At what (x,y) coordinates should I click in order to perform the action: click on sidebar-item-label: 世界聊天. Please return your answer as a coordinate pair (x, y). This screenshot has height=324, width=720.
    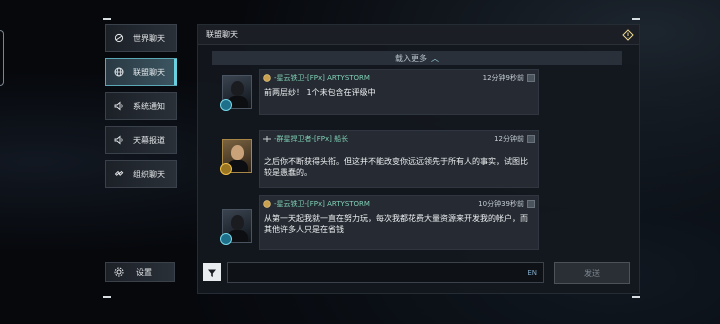
    Looking at the image, I should click on (149, 38).